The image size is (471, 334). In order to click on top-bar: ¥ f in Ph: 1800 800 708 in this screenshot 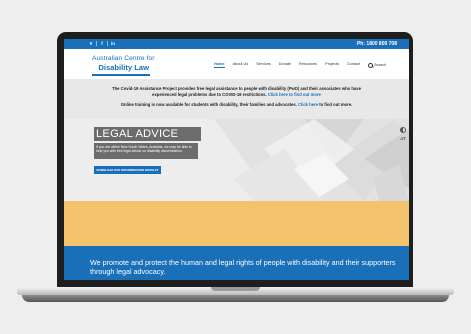, I will do `click(236, 44)`.